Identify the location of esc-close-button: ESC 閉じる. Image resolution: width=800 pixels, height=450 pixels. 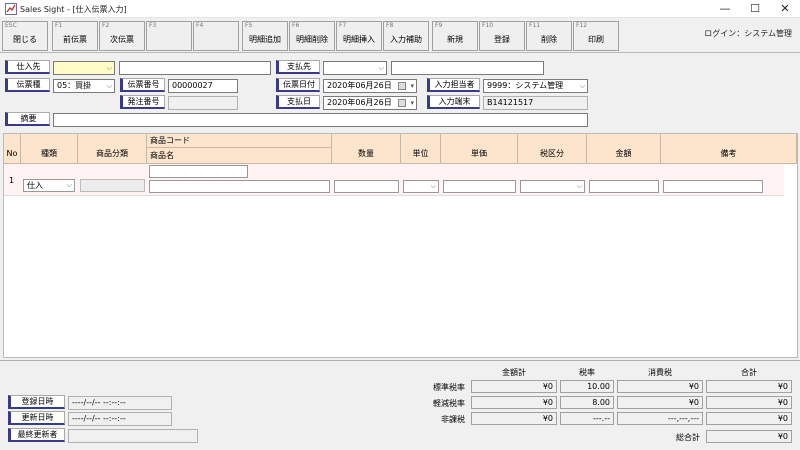
(25, 36).